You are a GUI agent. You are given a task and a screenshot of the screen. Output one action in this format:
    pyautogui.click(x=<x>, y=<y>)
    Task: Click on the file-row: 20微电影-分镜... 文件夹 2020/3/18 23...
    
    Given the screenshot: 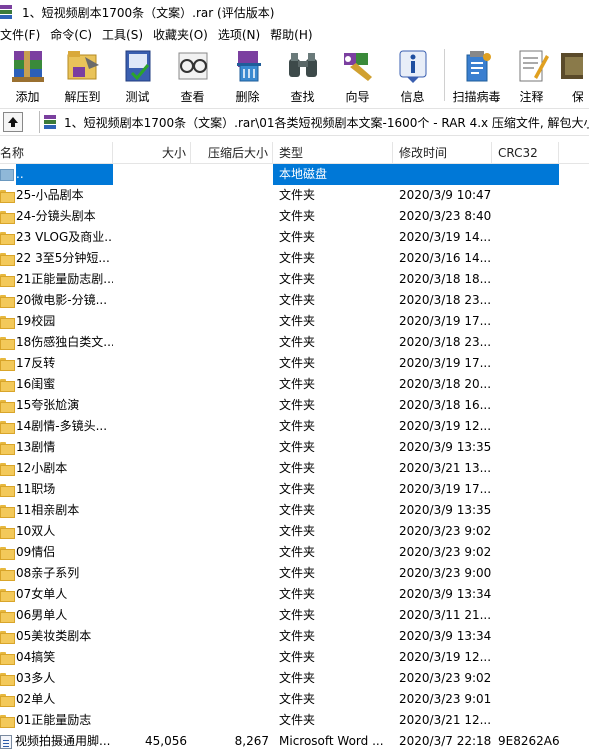 What is the action you would take?
    pyautogui.click(x=294, y=300)
    